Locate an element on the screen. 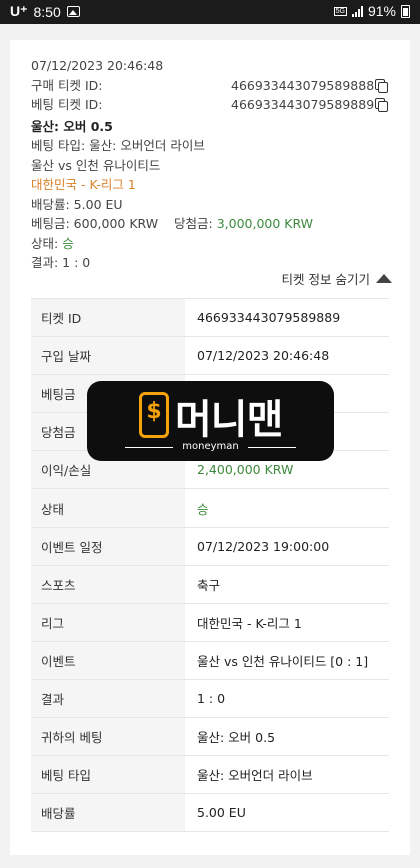 The width and height of the screenshot is (420, 868). bet-id-value: 466933443079589889 is located at coordinates (303, 104).